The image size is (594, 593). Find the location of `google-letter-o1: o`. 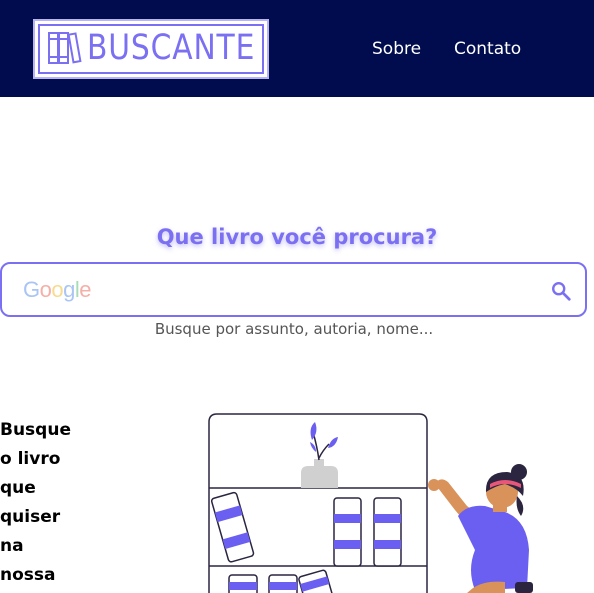

google-letter-o1: o is located at coordinates (45, 289).